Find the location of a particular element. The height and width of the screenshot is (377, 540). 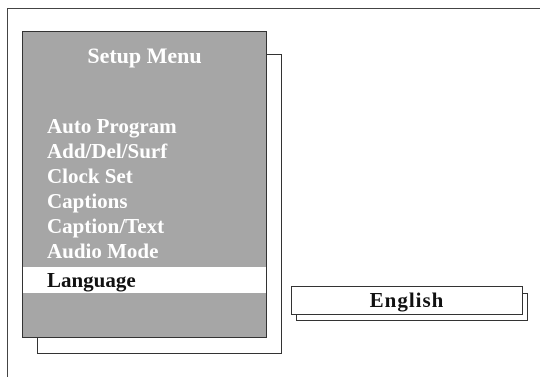

frame-top-border is located at coordinates (273, 8).